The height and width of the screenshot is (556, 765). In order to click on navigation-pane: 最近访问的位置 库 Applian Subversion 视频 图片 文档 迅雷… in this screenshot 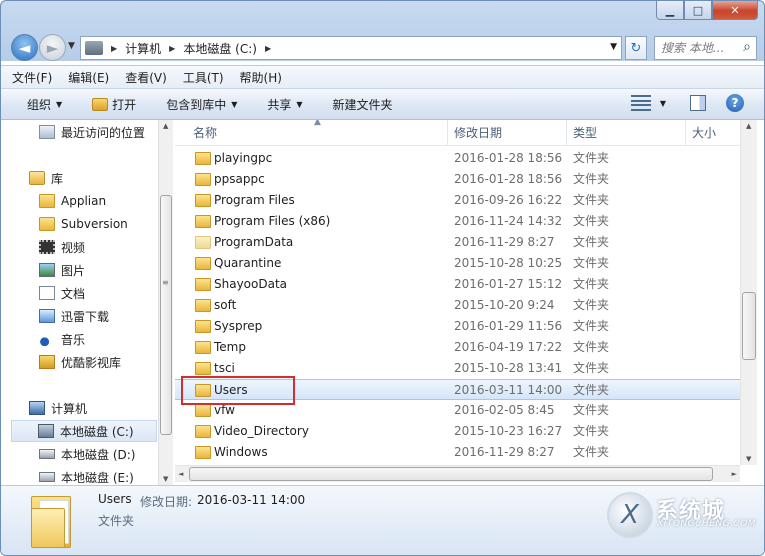, I will do `click(83, 302)`.